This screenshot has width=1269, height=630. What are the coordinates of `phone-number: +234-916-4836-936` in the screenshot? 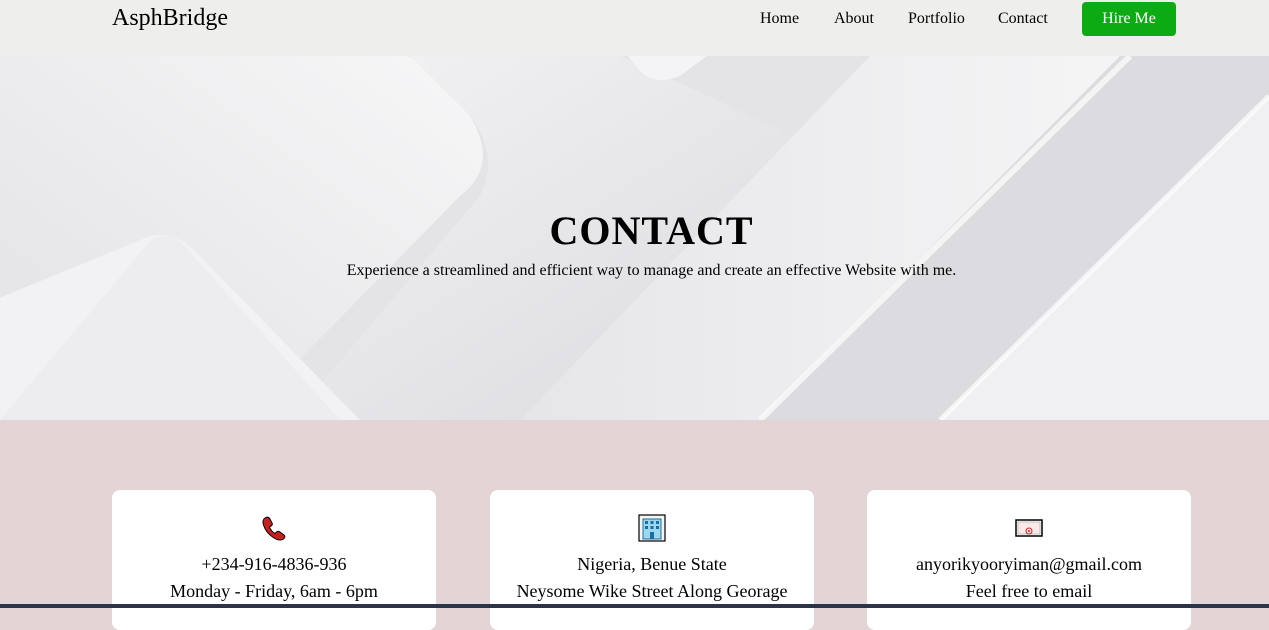 It's located at (274, 564).